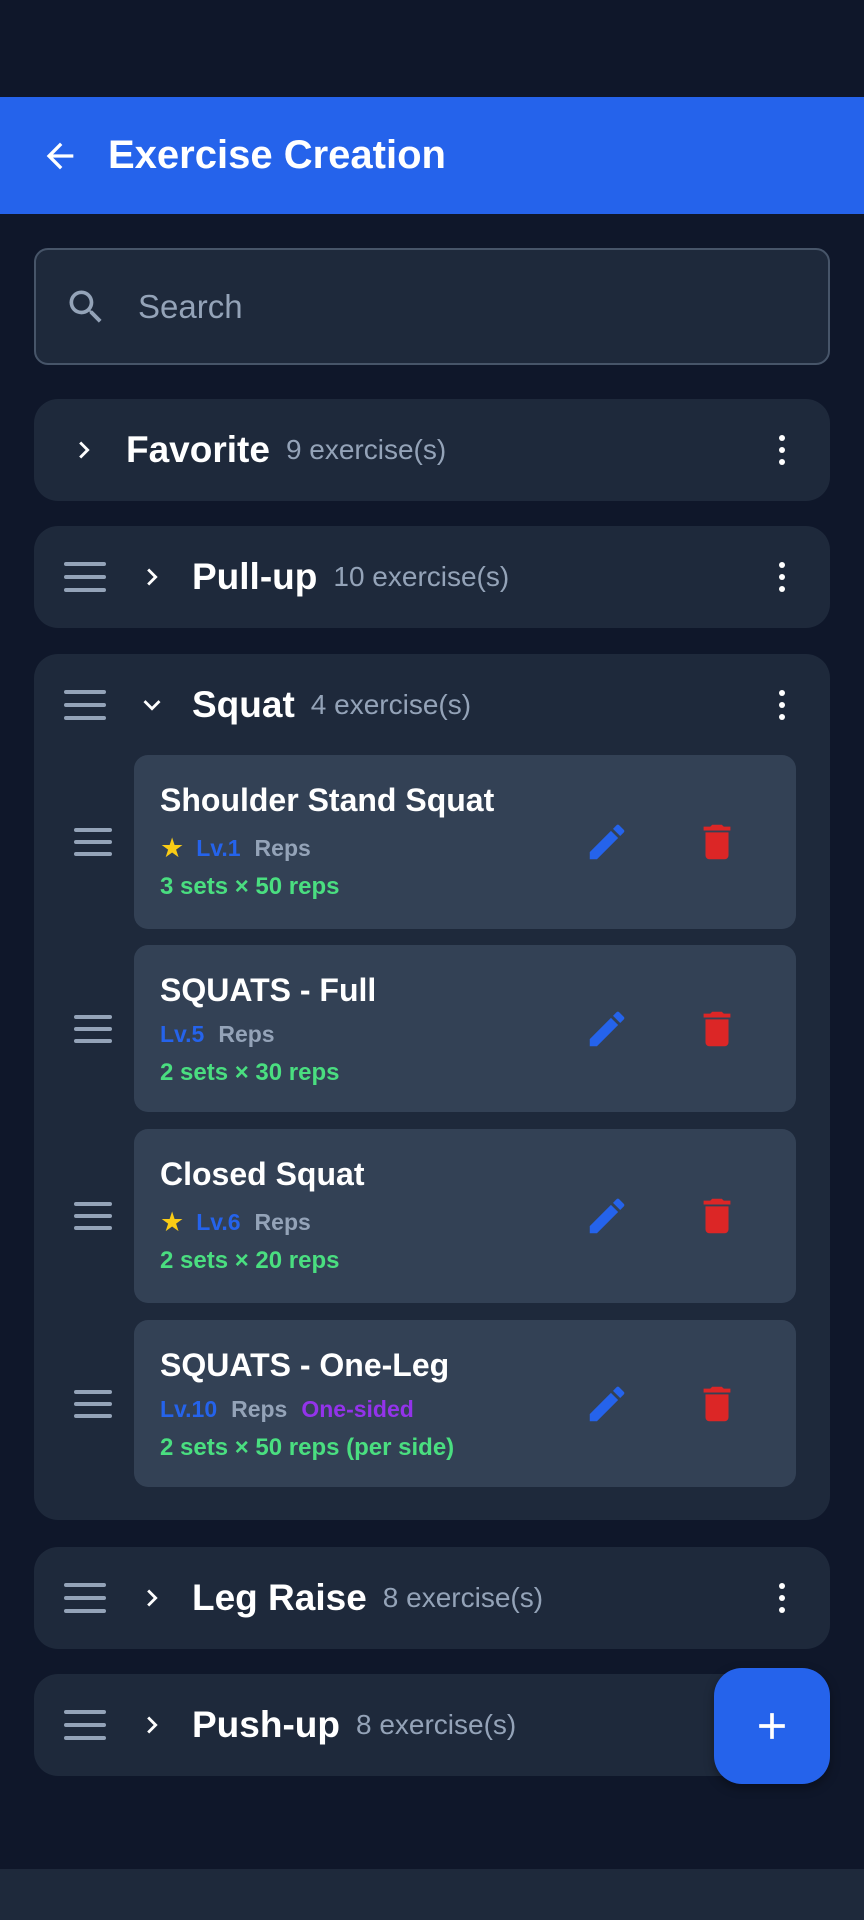 The width and height of the screenshot is (864, 1920). Describe the element at coordinates (366, 449) in the screenshot. I see `category-count: 9 exercise(s)` at that location.